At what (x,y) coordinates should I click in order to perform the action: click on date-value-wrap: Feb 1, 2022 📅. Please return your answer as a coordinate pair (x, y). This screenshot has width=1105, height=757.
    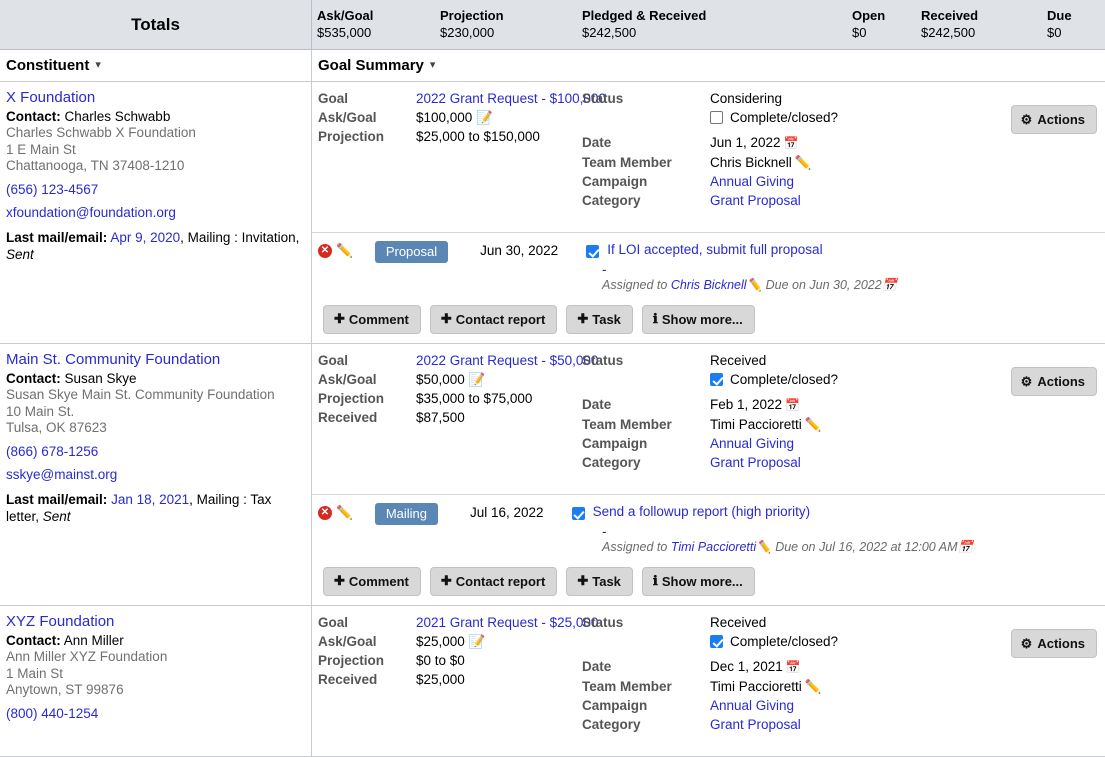
    Looking at the image, I should click on (856, 405).